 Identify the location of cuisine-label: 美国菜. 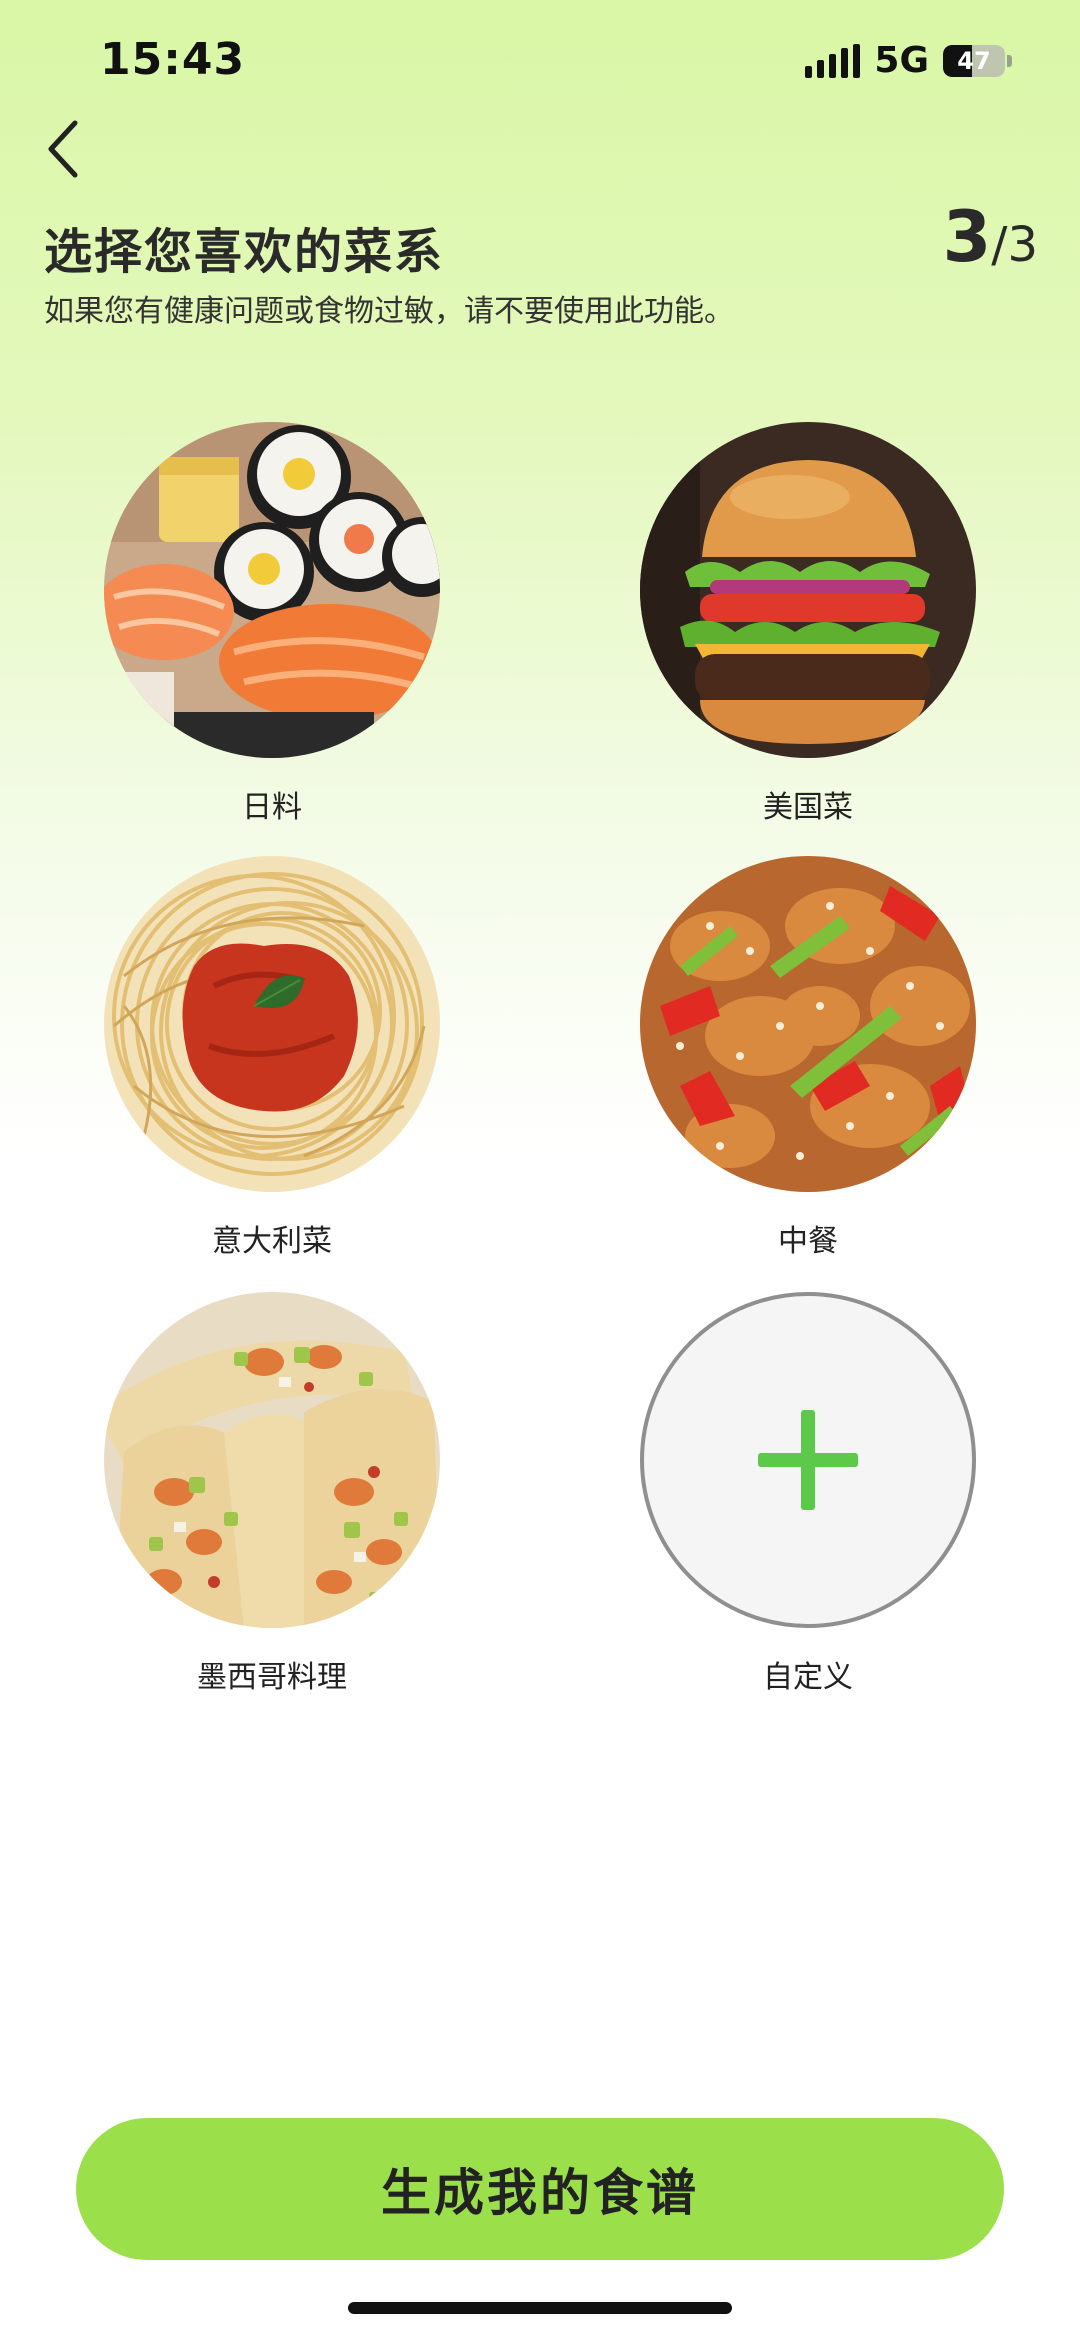
(808, 807).